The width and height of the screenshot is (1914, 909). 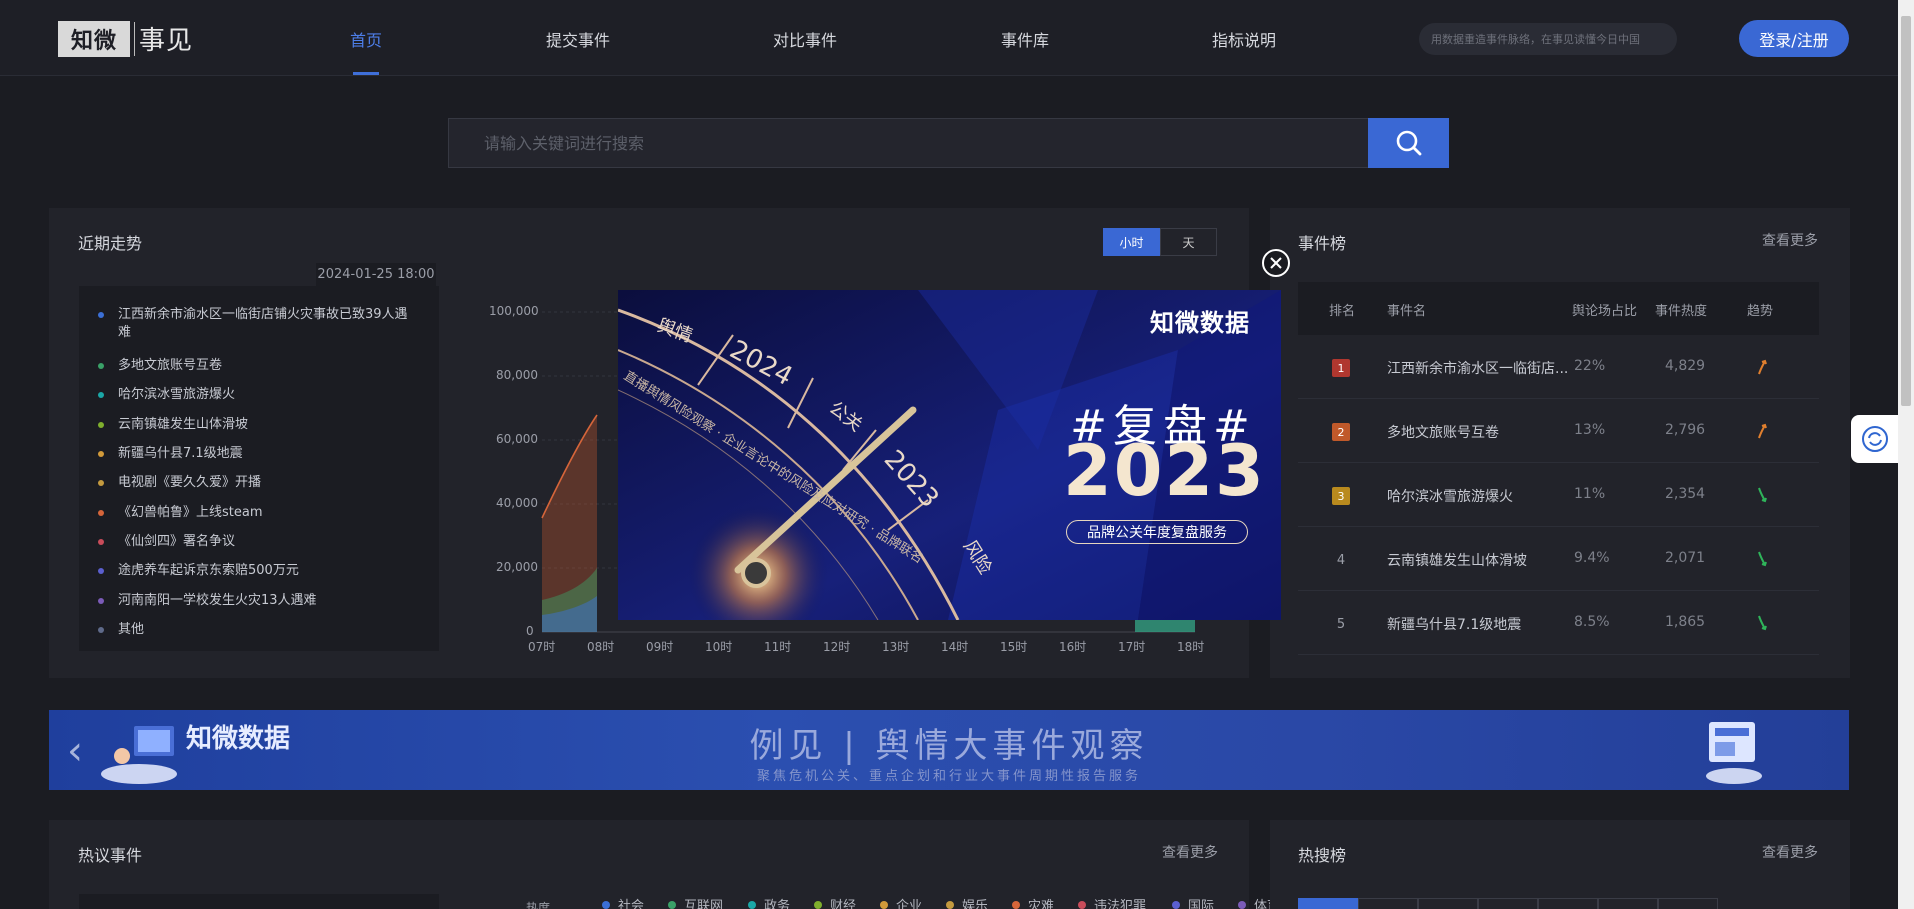 What do you see at coordinates (1548, 39) in the screenshot?
I see `header-search-input` at bounding box center [1548, 39].